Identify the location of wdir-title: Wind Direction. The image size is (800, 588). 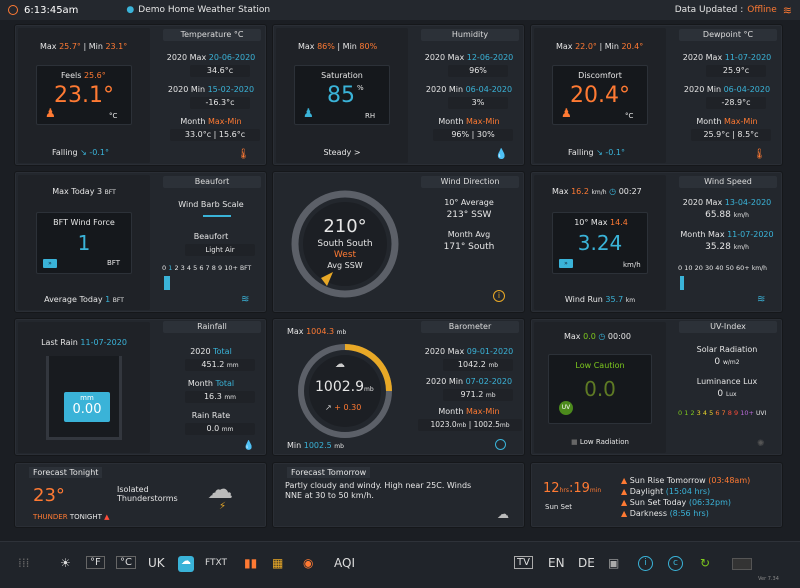
(470, 182).